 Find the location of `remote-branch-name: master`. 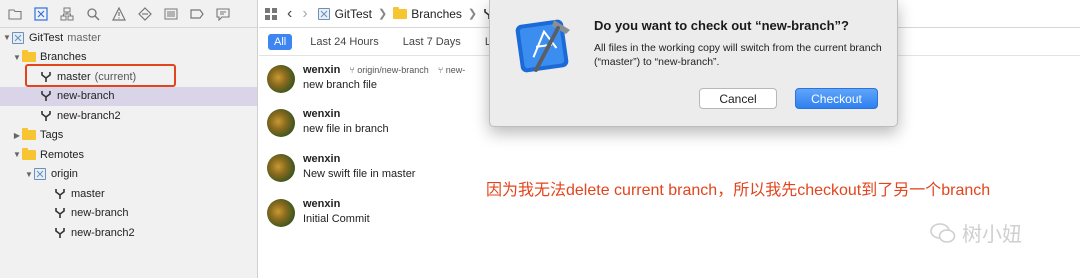

remote-branch-name: master is located at coordinates (88, 193).